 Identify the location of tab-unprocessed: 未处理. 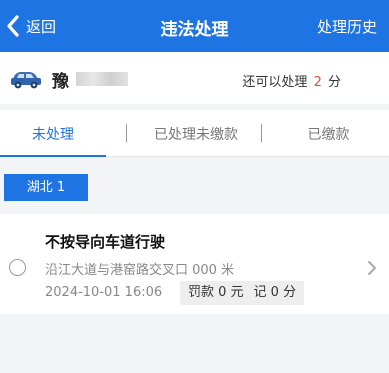
(53, 134).